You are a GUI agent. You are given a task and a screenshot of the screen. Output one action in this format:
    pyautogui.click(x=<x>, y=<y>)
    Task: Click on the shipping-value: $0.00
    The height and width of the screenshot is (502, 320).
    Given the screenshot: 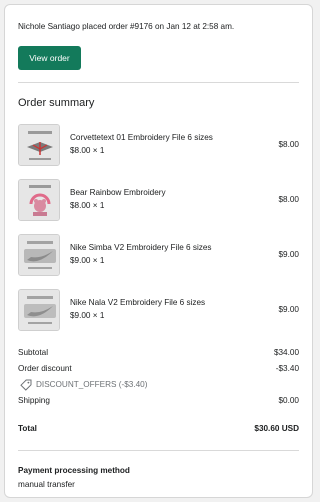 What is the action you would take?
    pyautogui.click(x=289, y=400)
    